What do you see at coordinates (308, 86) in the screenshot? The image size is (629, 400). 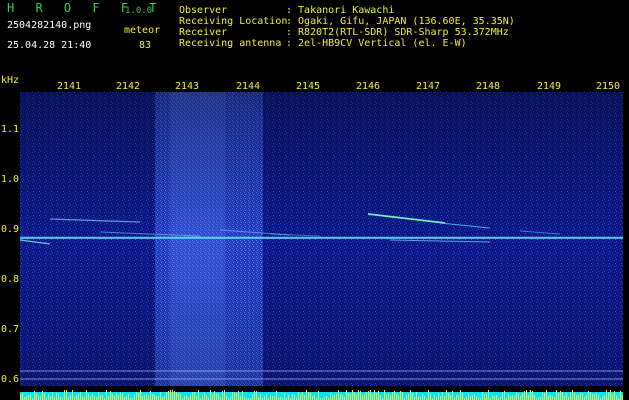 I see `x-tick: 2145` at bounding box center [308, 86].